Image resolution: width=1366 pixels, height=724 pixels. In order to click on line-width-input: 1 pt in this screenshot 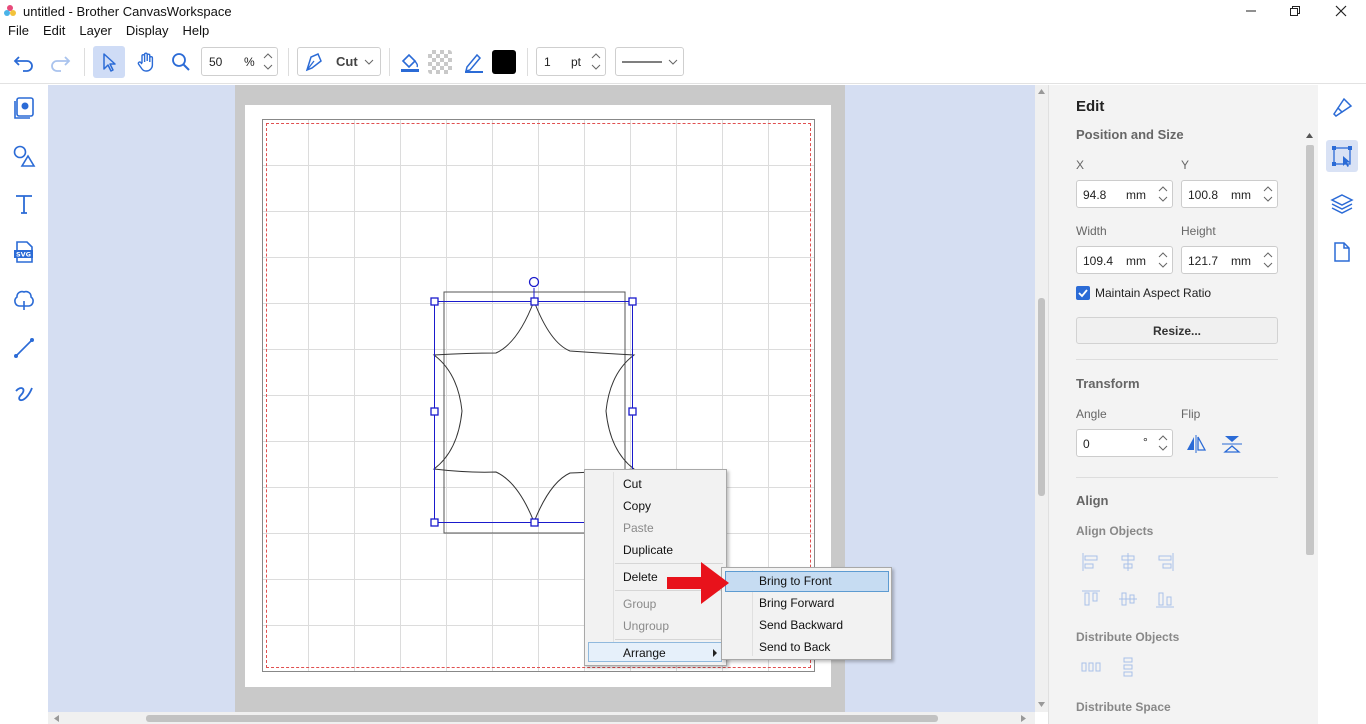, I will do `click(571, 61)`.